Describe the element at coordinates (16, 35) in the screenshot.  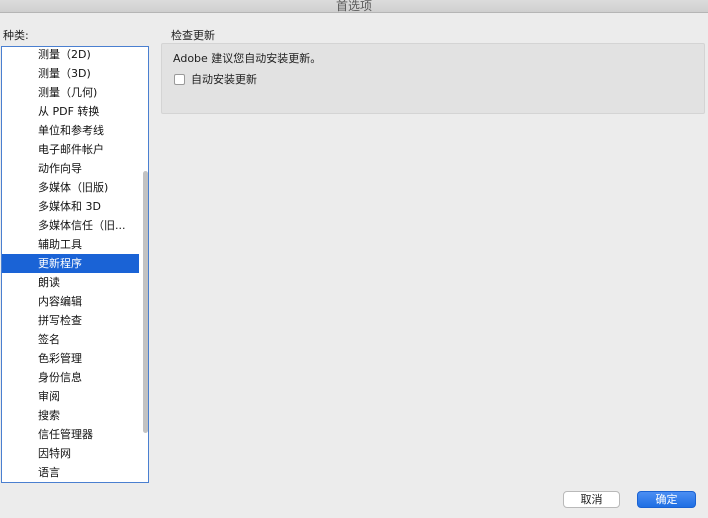
I see `categories-label: 种类:` at that location.